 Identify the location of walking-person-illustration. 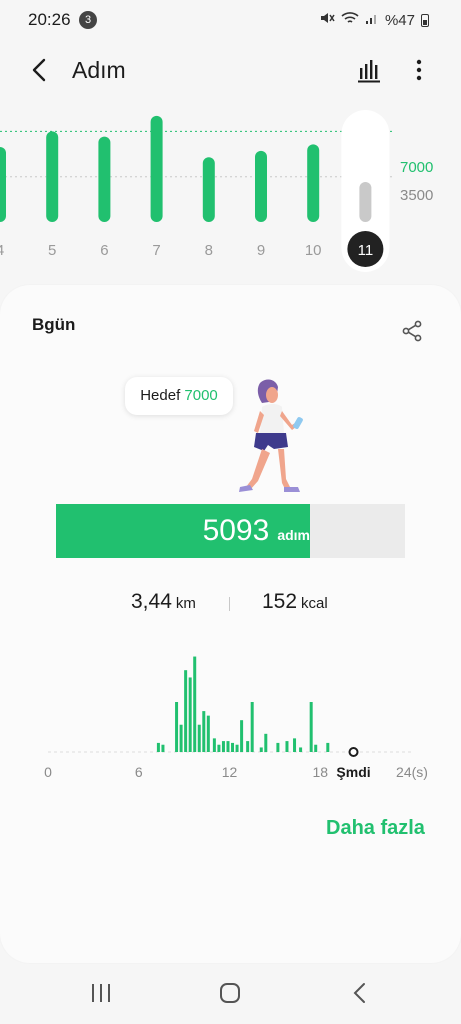
(271, 435).